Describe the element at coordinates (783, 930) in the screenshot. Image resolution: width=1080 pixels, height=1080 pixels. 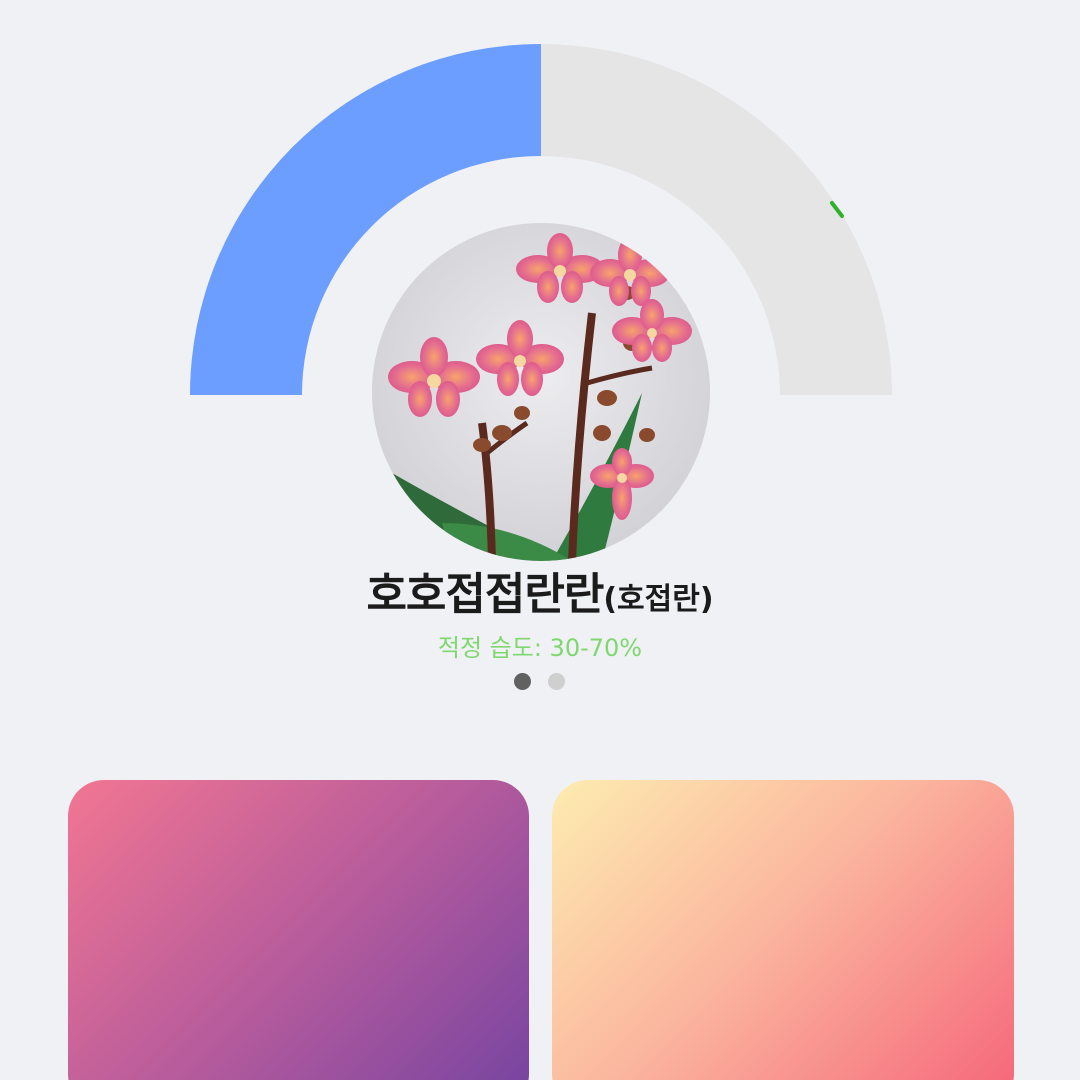
I see `yellow-coral-card` at that location.